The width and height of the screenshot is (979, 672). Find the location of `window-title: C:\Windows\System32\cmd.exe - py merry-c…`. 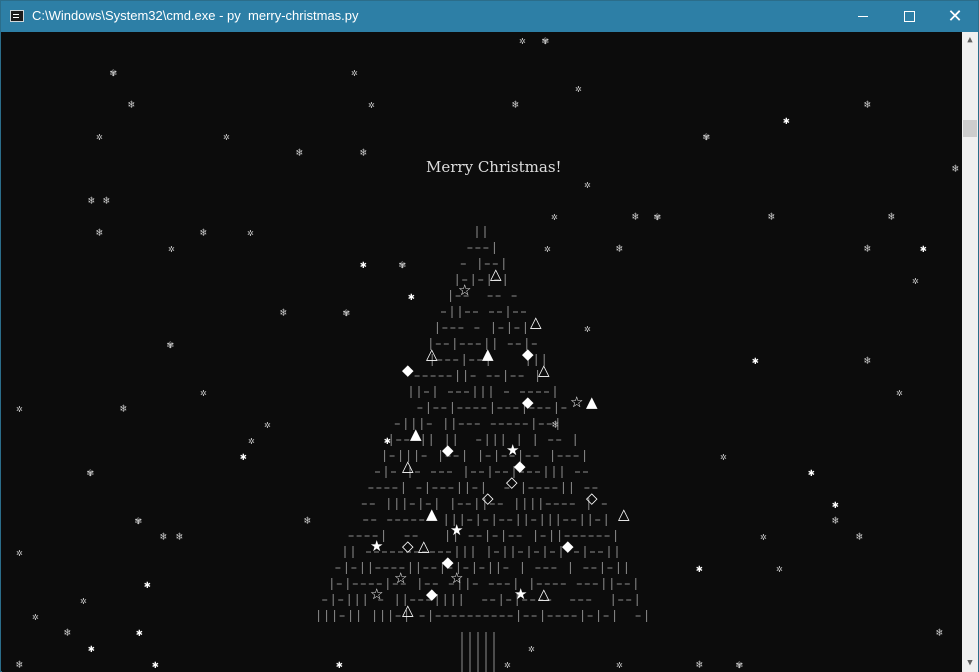

window-title: C:\Windows\System32\cmd.exe - py merry-c… is located at coordinates (195, 15).